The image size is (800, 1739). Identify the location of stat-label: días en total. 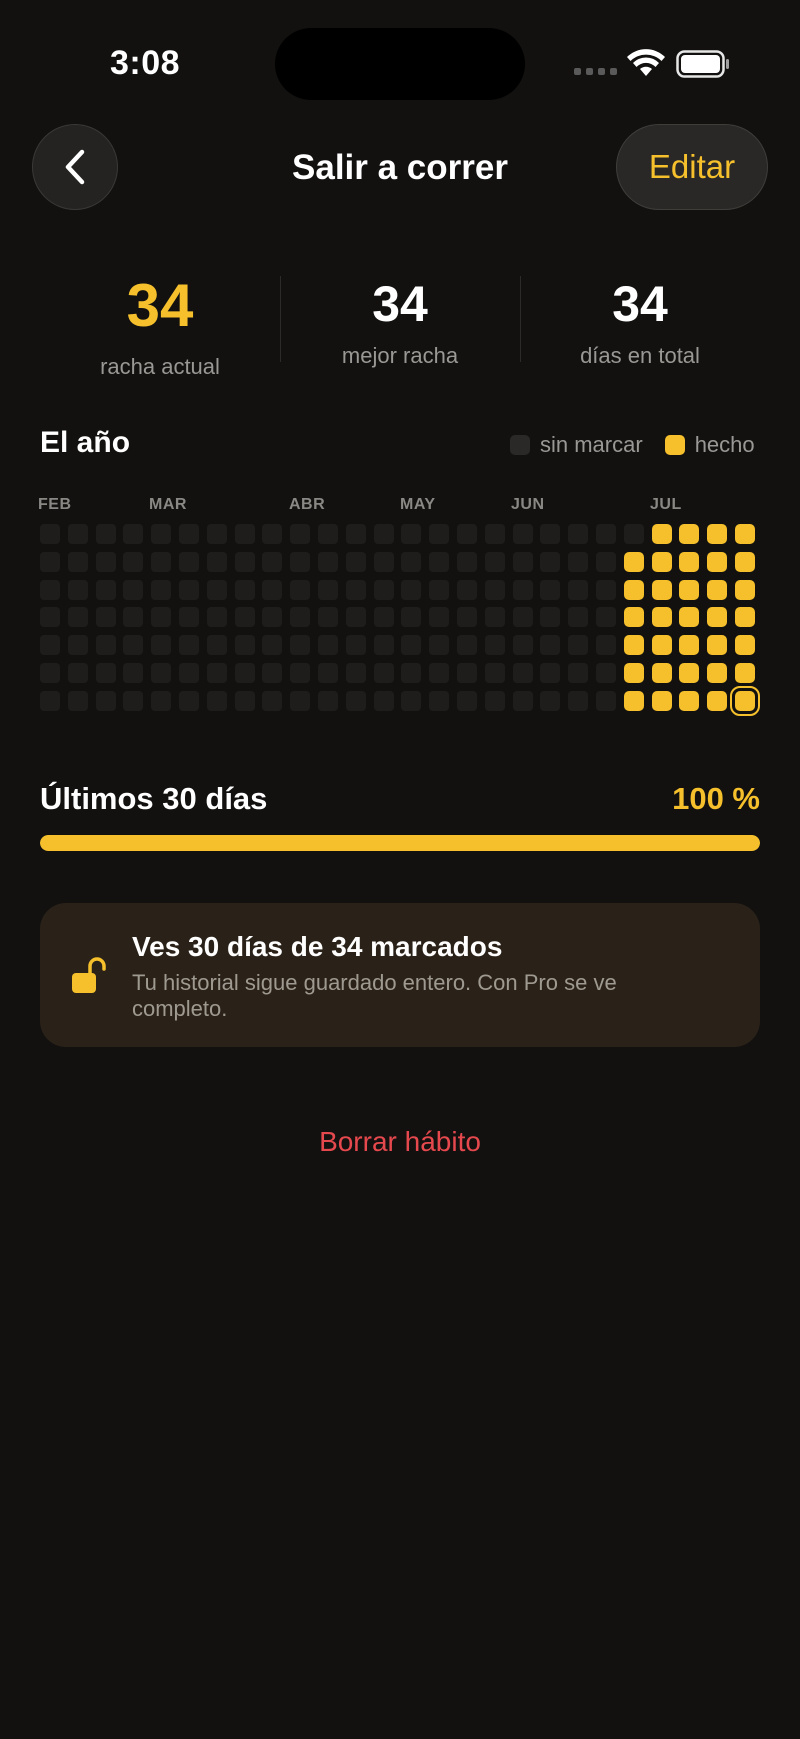
(640, 355).